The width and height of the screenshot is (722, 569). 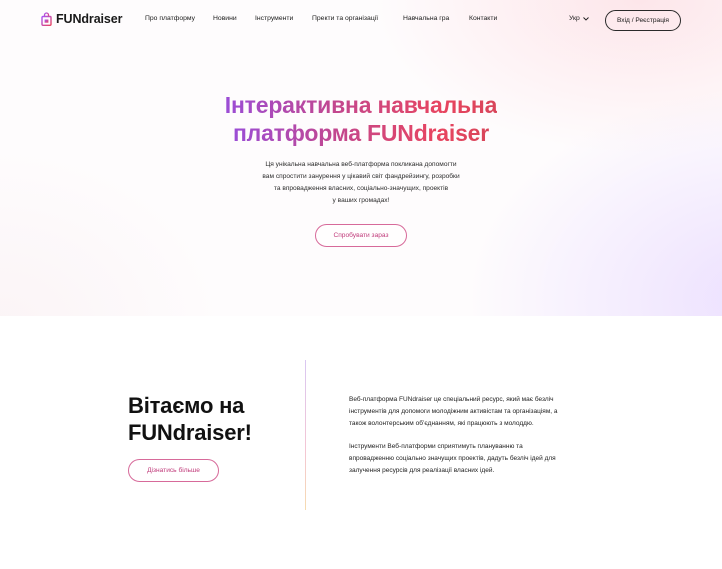 I want to click on try-now-button: Спробувати зараз, so click(x=361, y=235).